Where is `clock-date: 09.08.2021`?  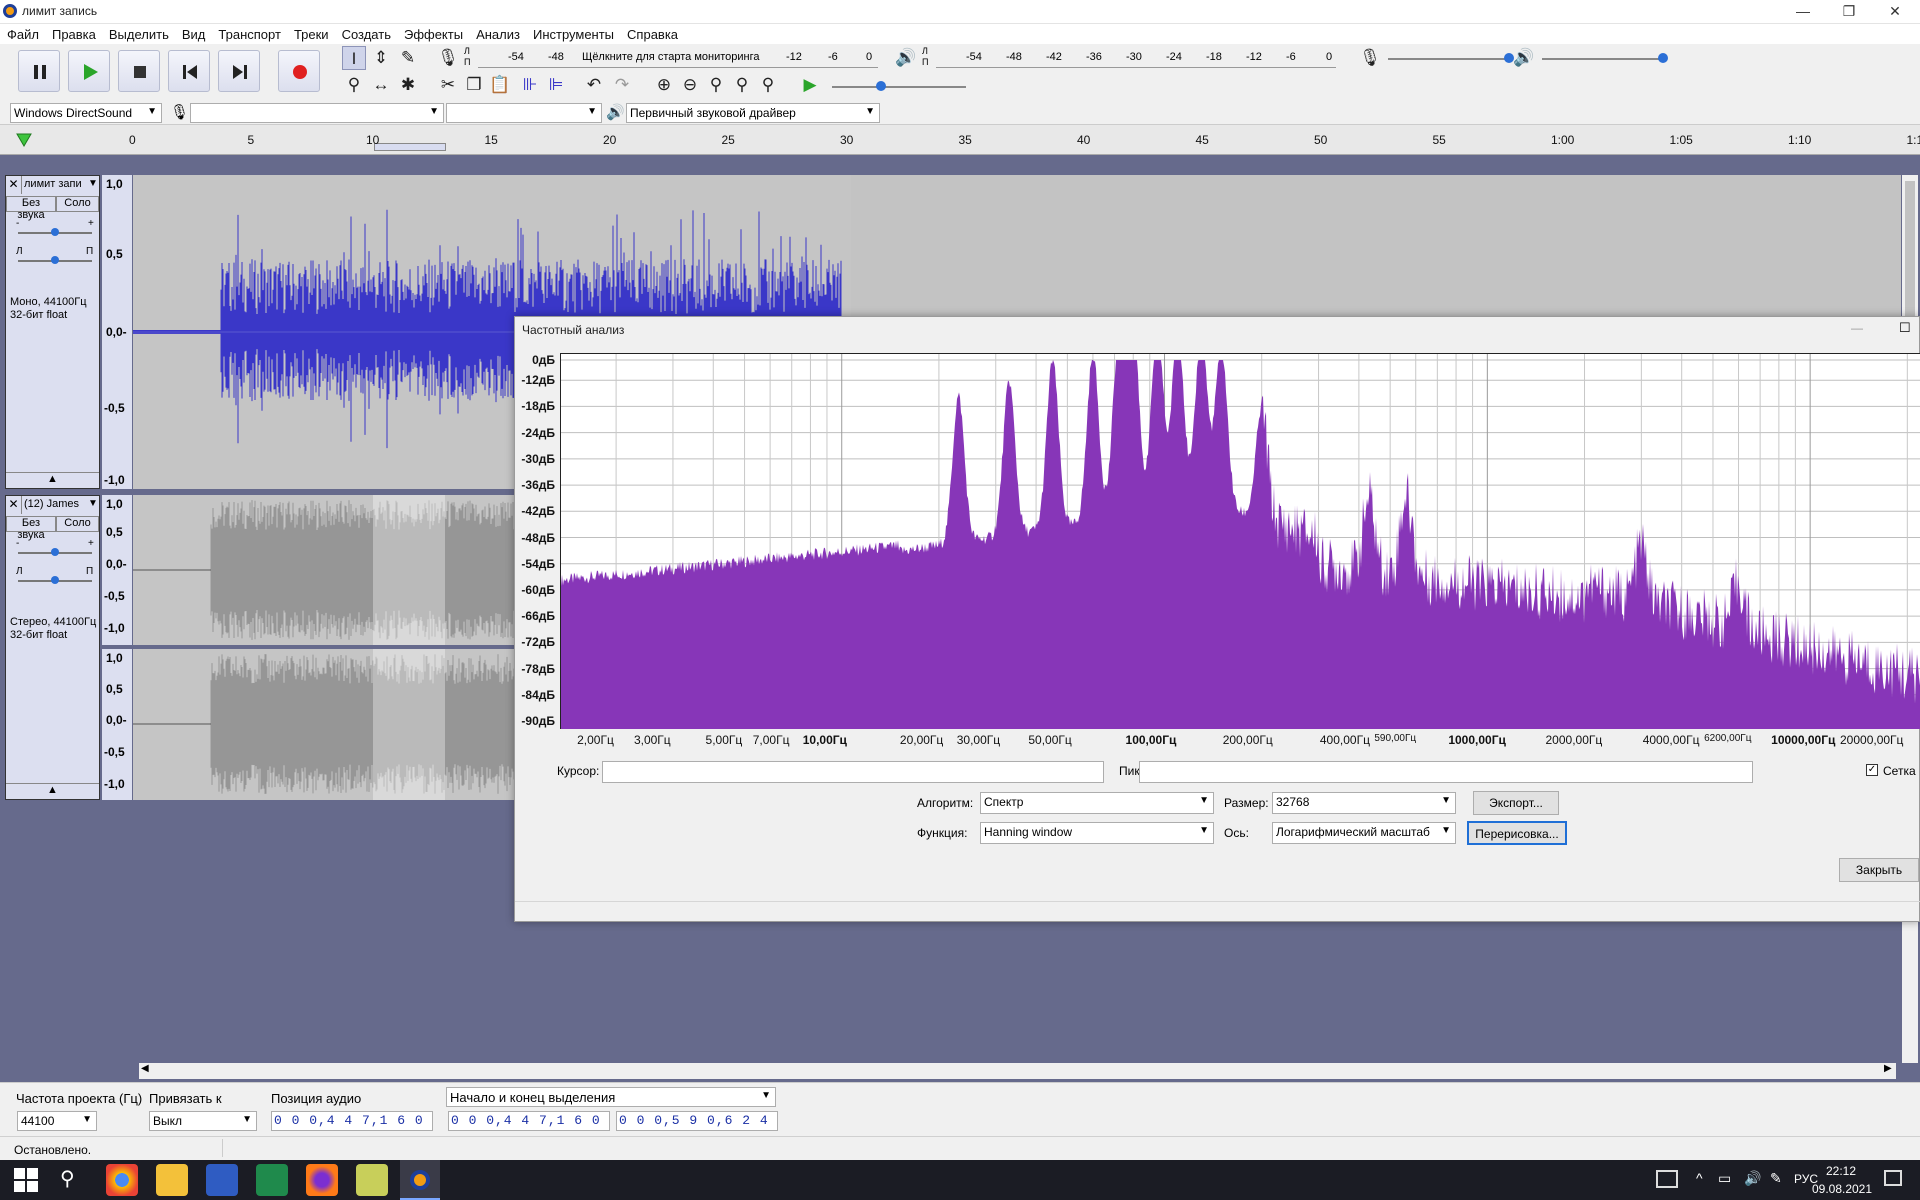
clock-date: 09.08.2021 is located at coordinates (1842, 1189).